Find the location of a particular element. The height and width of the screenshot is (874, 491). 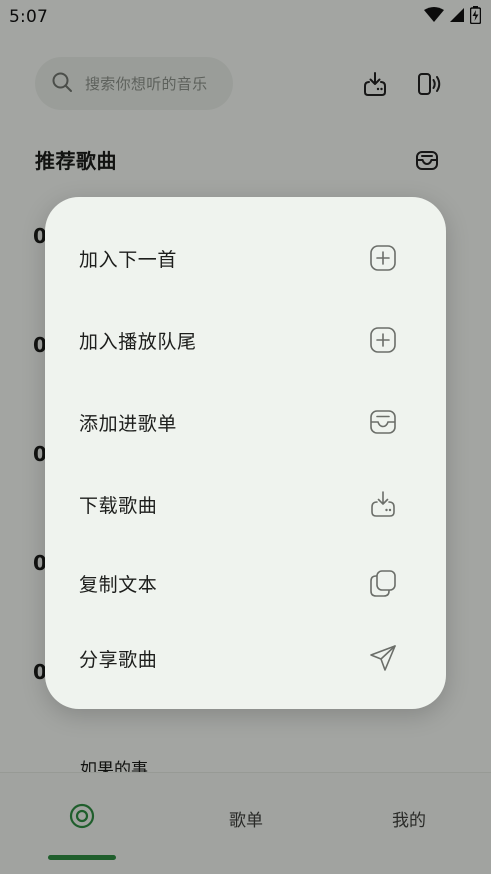

menu-item-copy-text: 复制文本 is located at coordinates (245, 583).